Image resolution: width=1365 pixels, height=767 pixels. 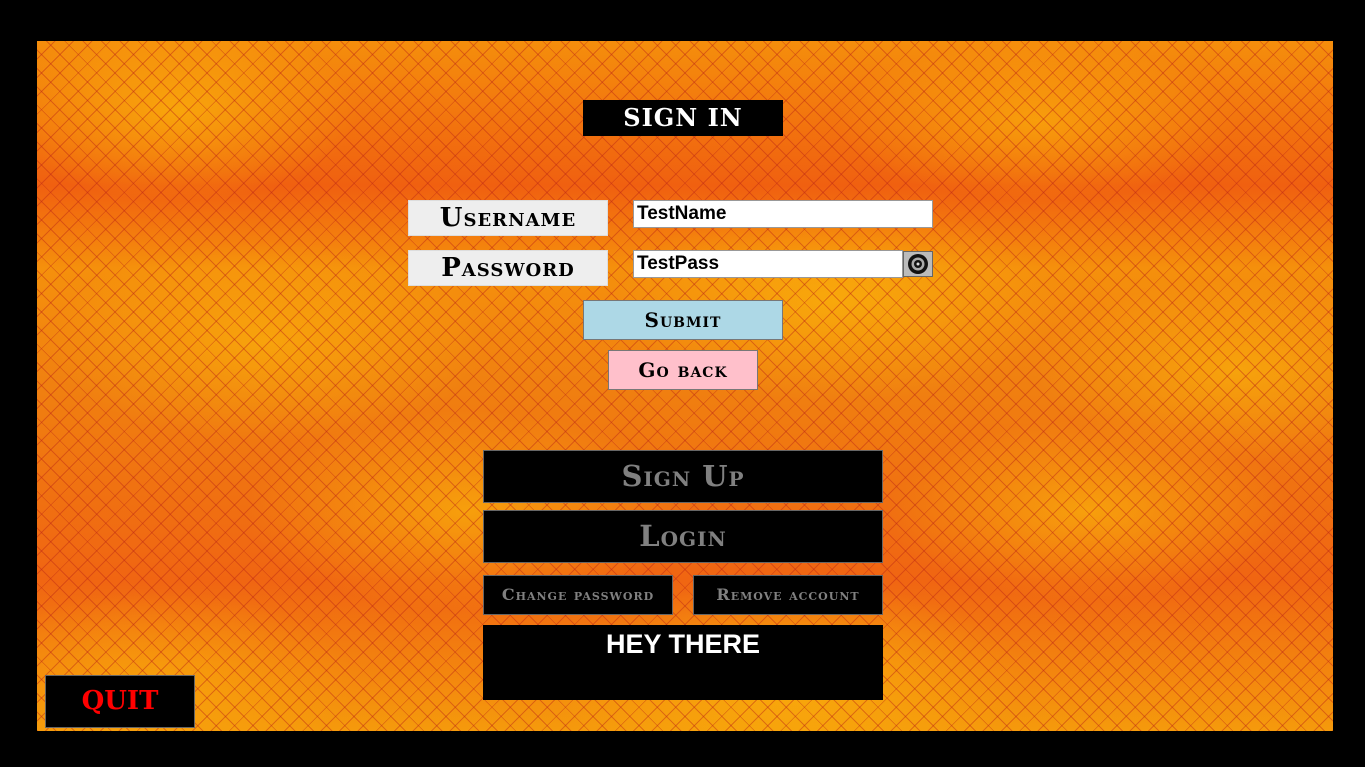 What do you see at coordinates (788, 595) in the screenshot?
I see `remove-account-button: Remove account` at bounding box center [788, 595].